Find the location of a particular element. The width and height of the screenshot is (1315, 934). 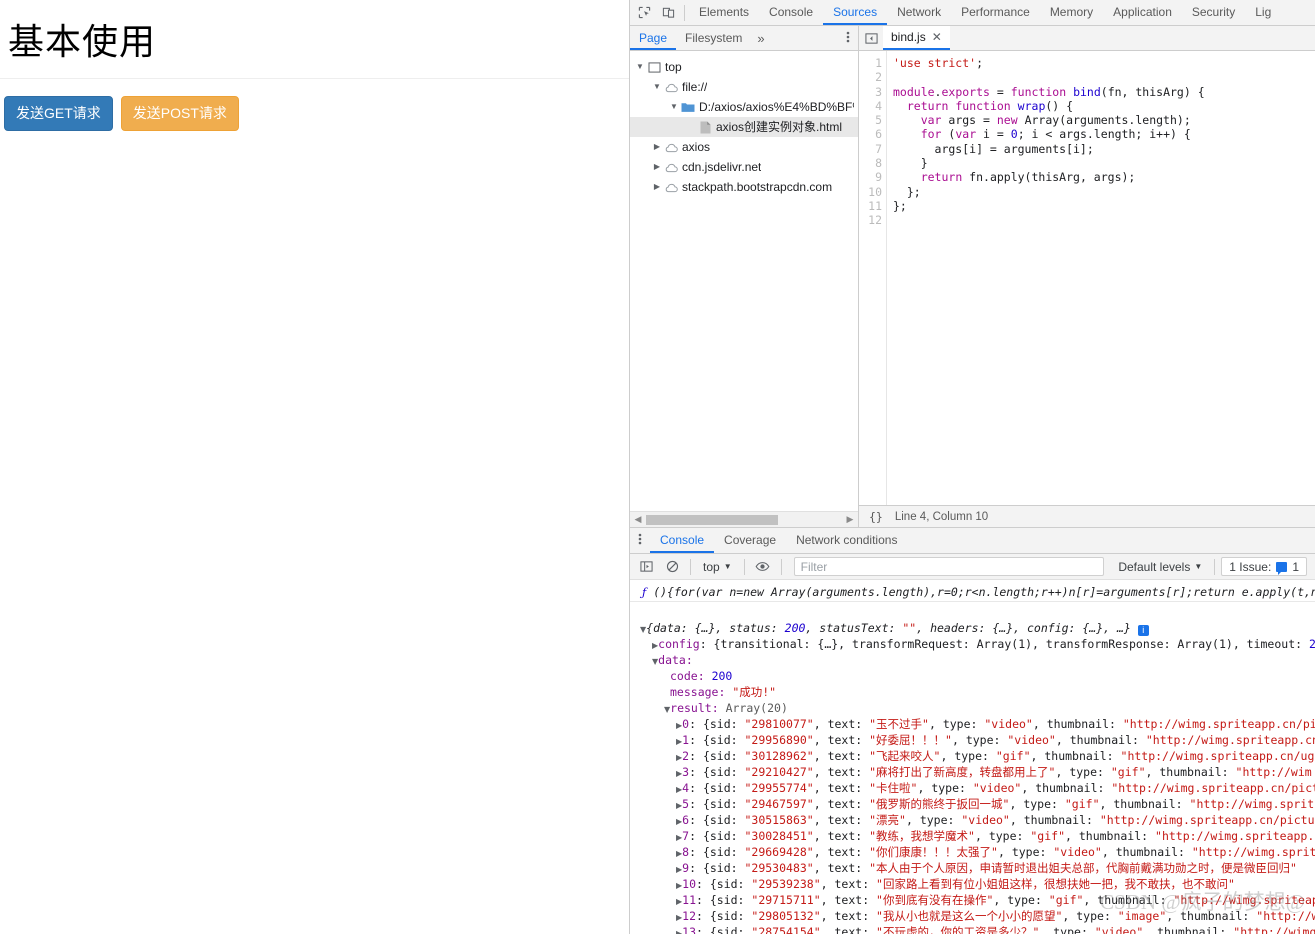

tab-application: Application is located at coordinates (1142, 12).